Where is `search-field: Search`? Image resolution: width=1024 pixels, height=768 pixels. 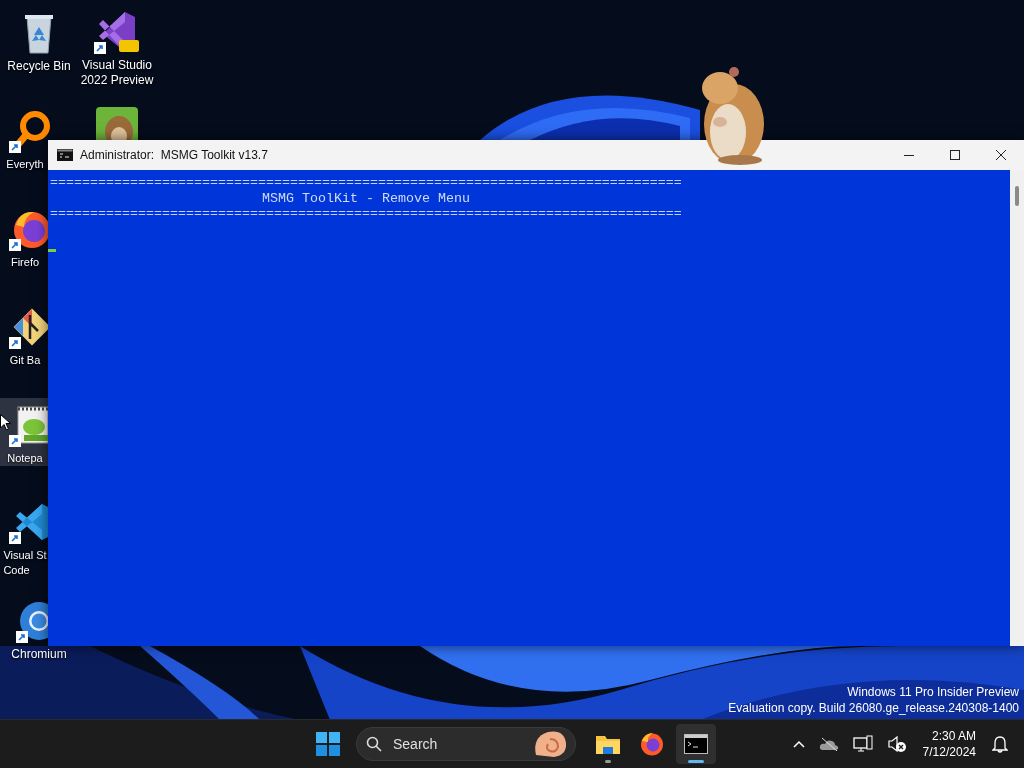 search-field: Search is located at coordinates (466, 744).